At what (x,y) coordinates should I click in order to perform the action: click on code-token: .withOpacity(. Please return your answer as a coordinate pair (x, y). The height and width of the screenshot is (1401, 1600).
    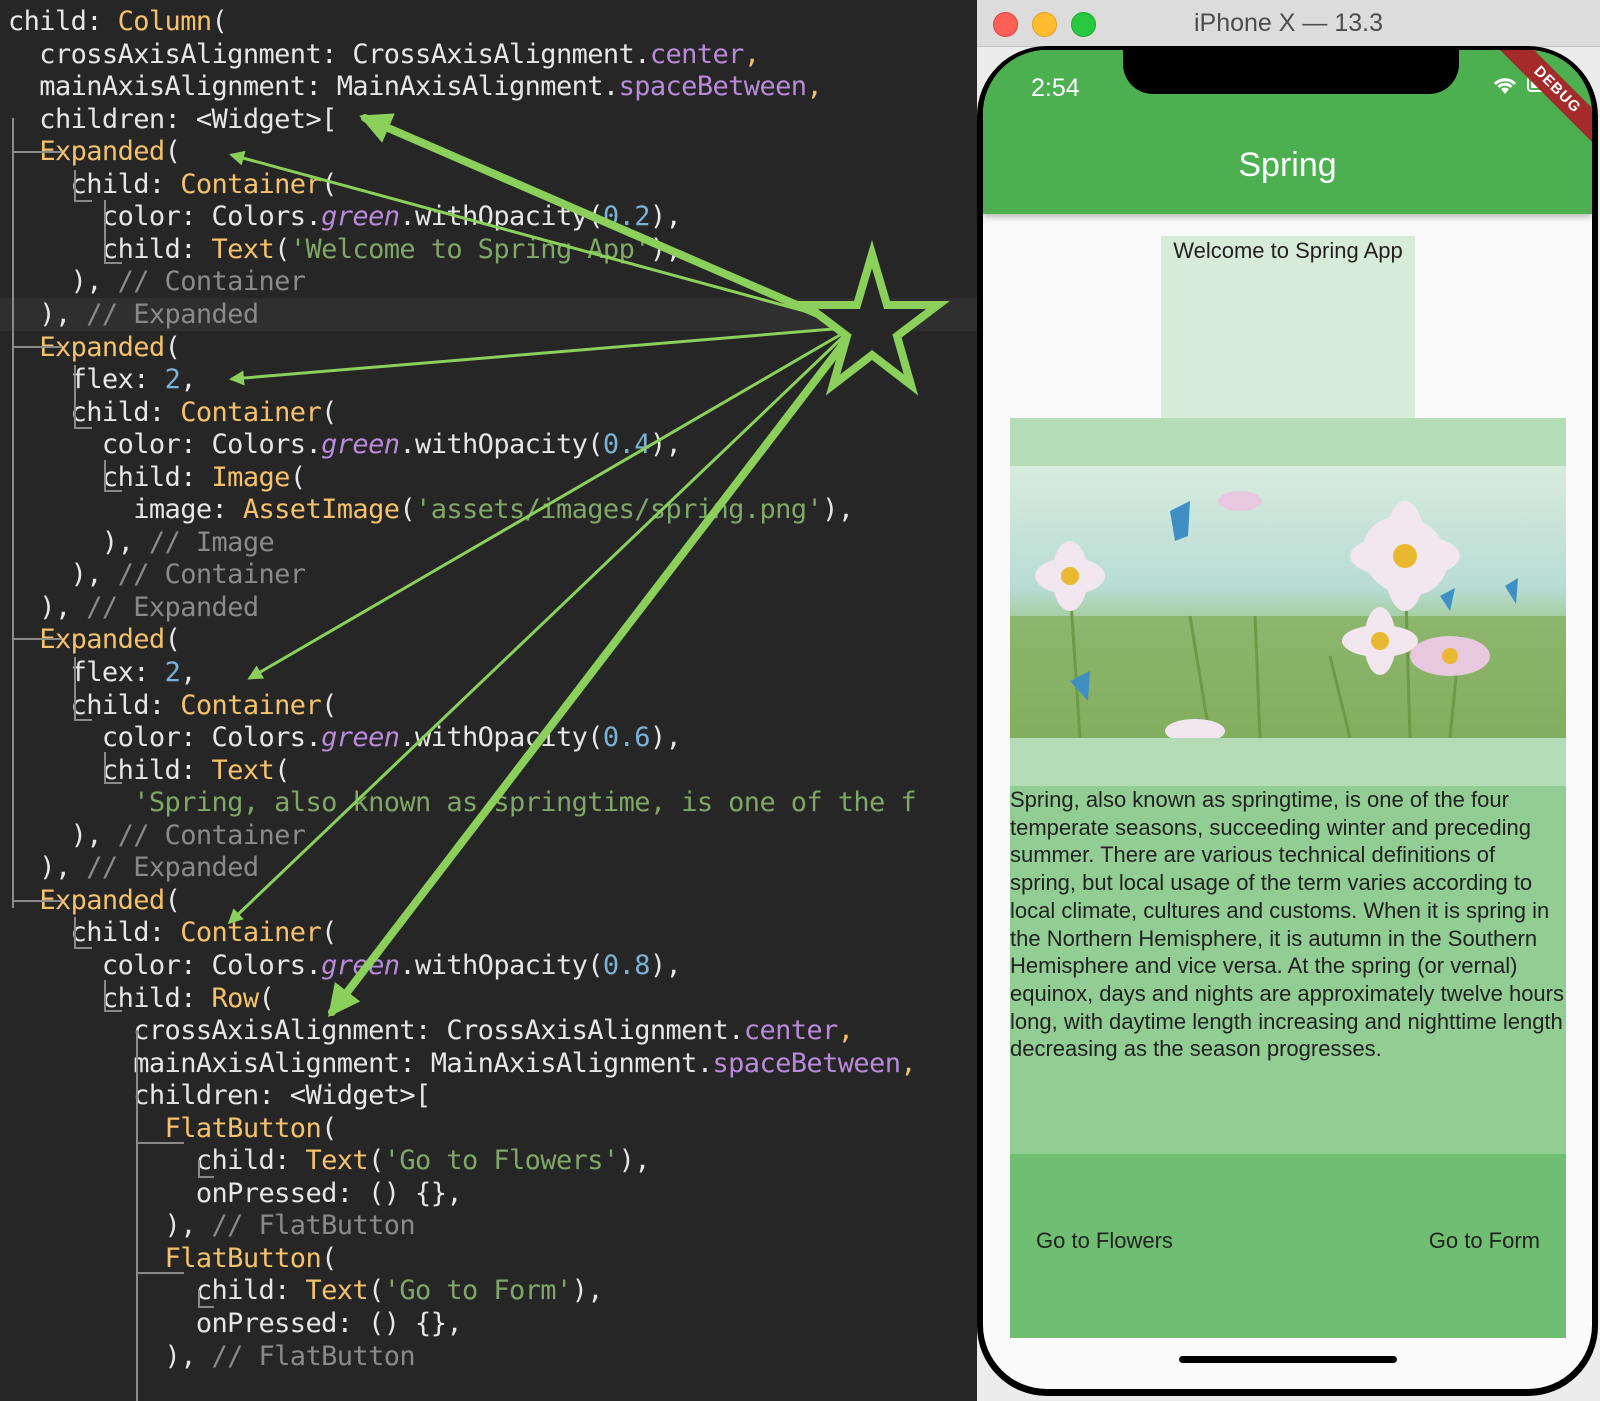
    Looking at the image, I should click on (501, 738).